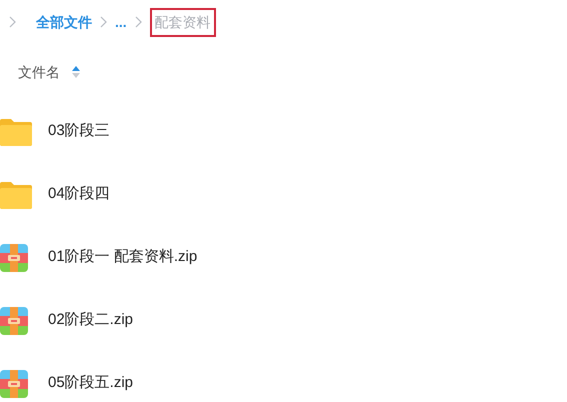 Image resolution: width=567 pixels, height=402 pixels. What do you see at coordinates (79, 131) in the screenshot?
I see `file-name: 03阶段三` at bounding box center [79, 131].